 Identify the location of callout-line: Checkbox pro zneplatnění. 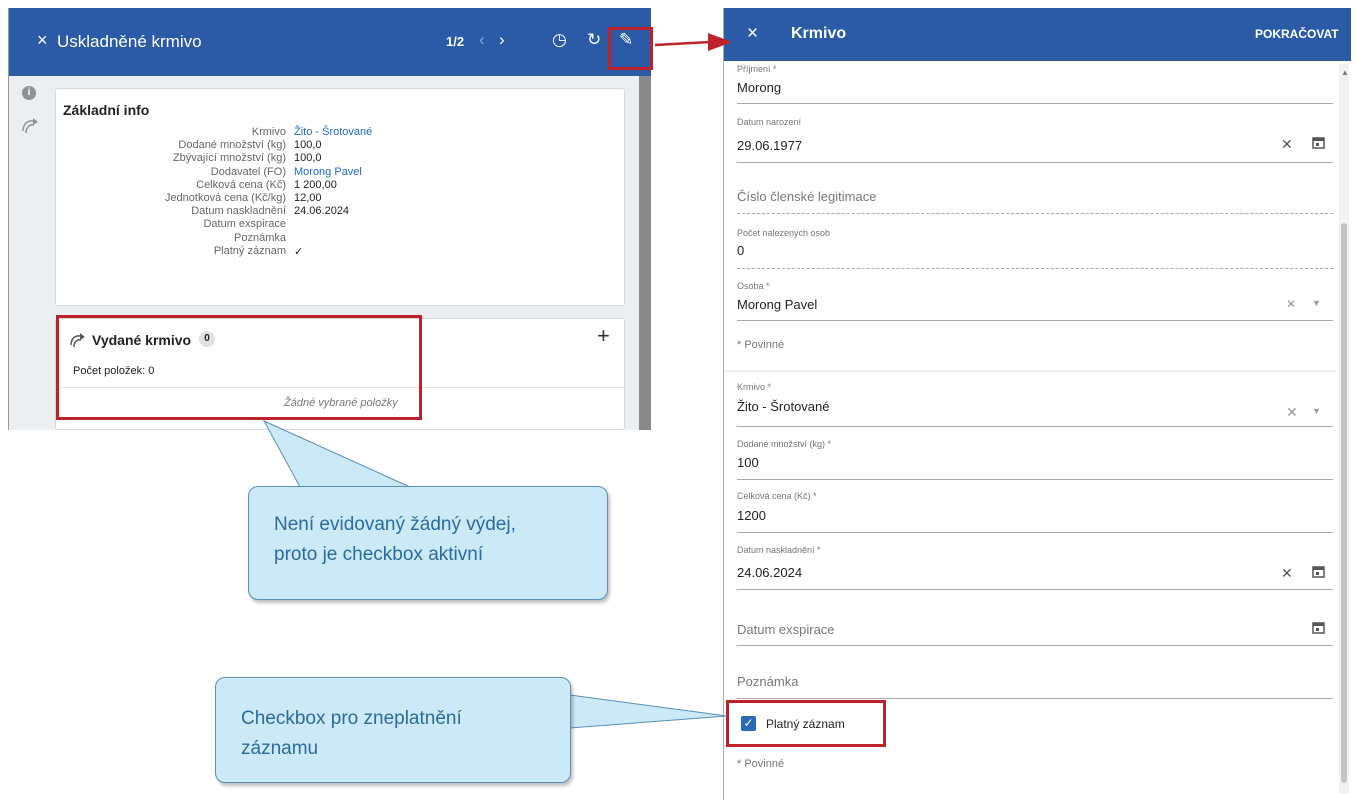
(351, 718).